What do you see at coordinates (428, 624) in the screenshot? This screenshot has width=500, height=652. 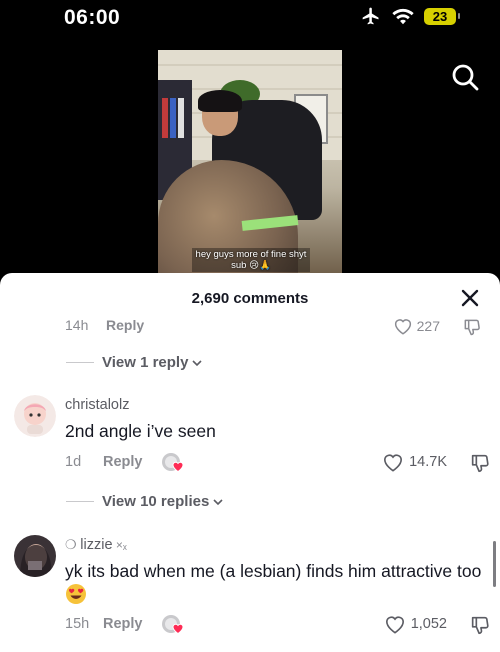 I see `like-count: 1,052` at bounding box center [428, 624].